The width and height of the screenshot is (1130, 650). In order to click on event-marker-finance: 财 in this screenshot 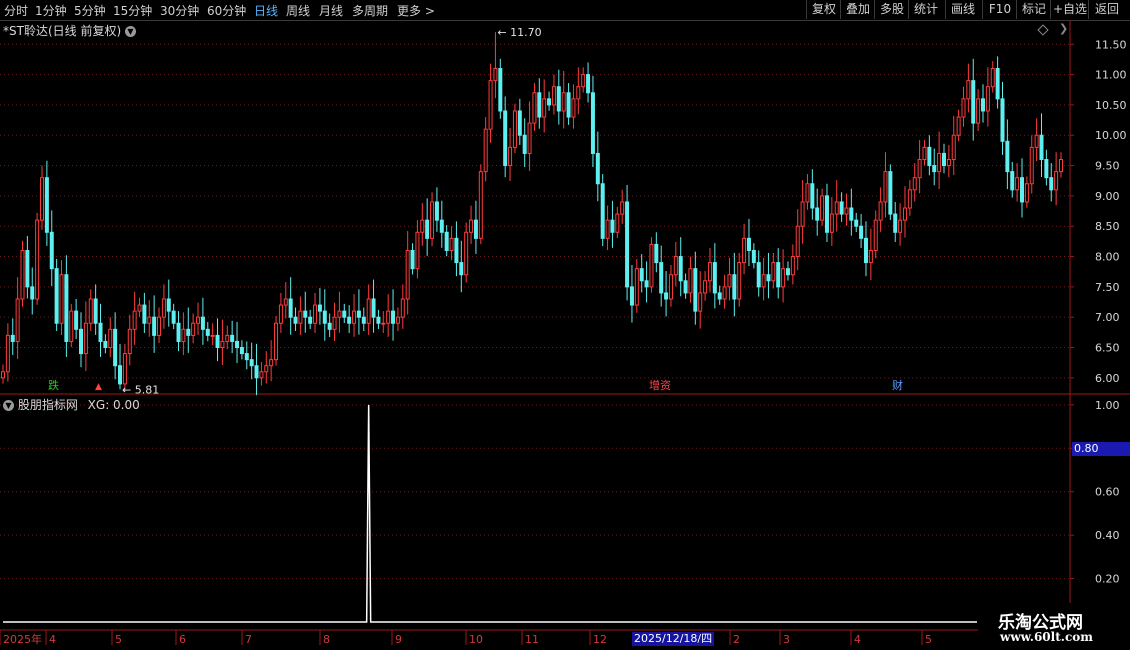, I will do `click(897, 386)`.